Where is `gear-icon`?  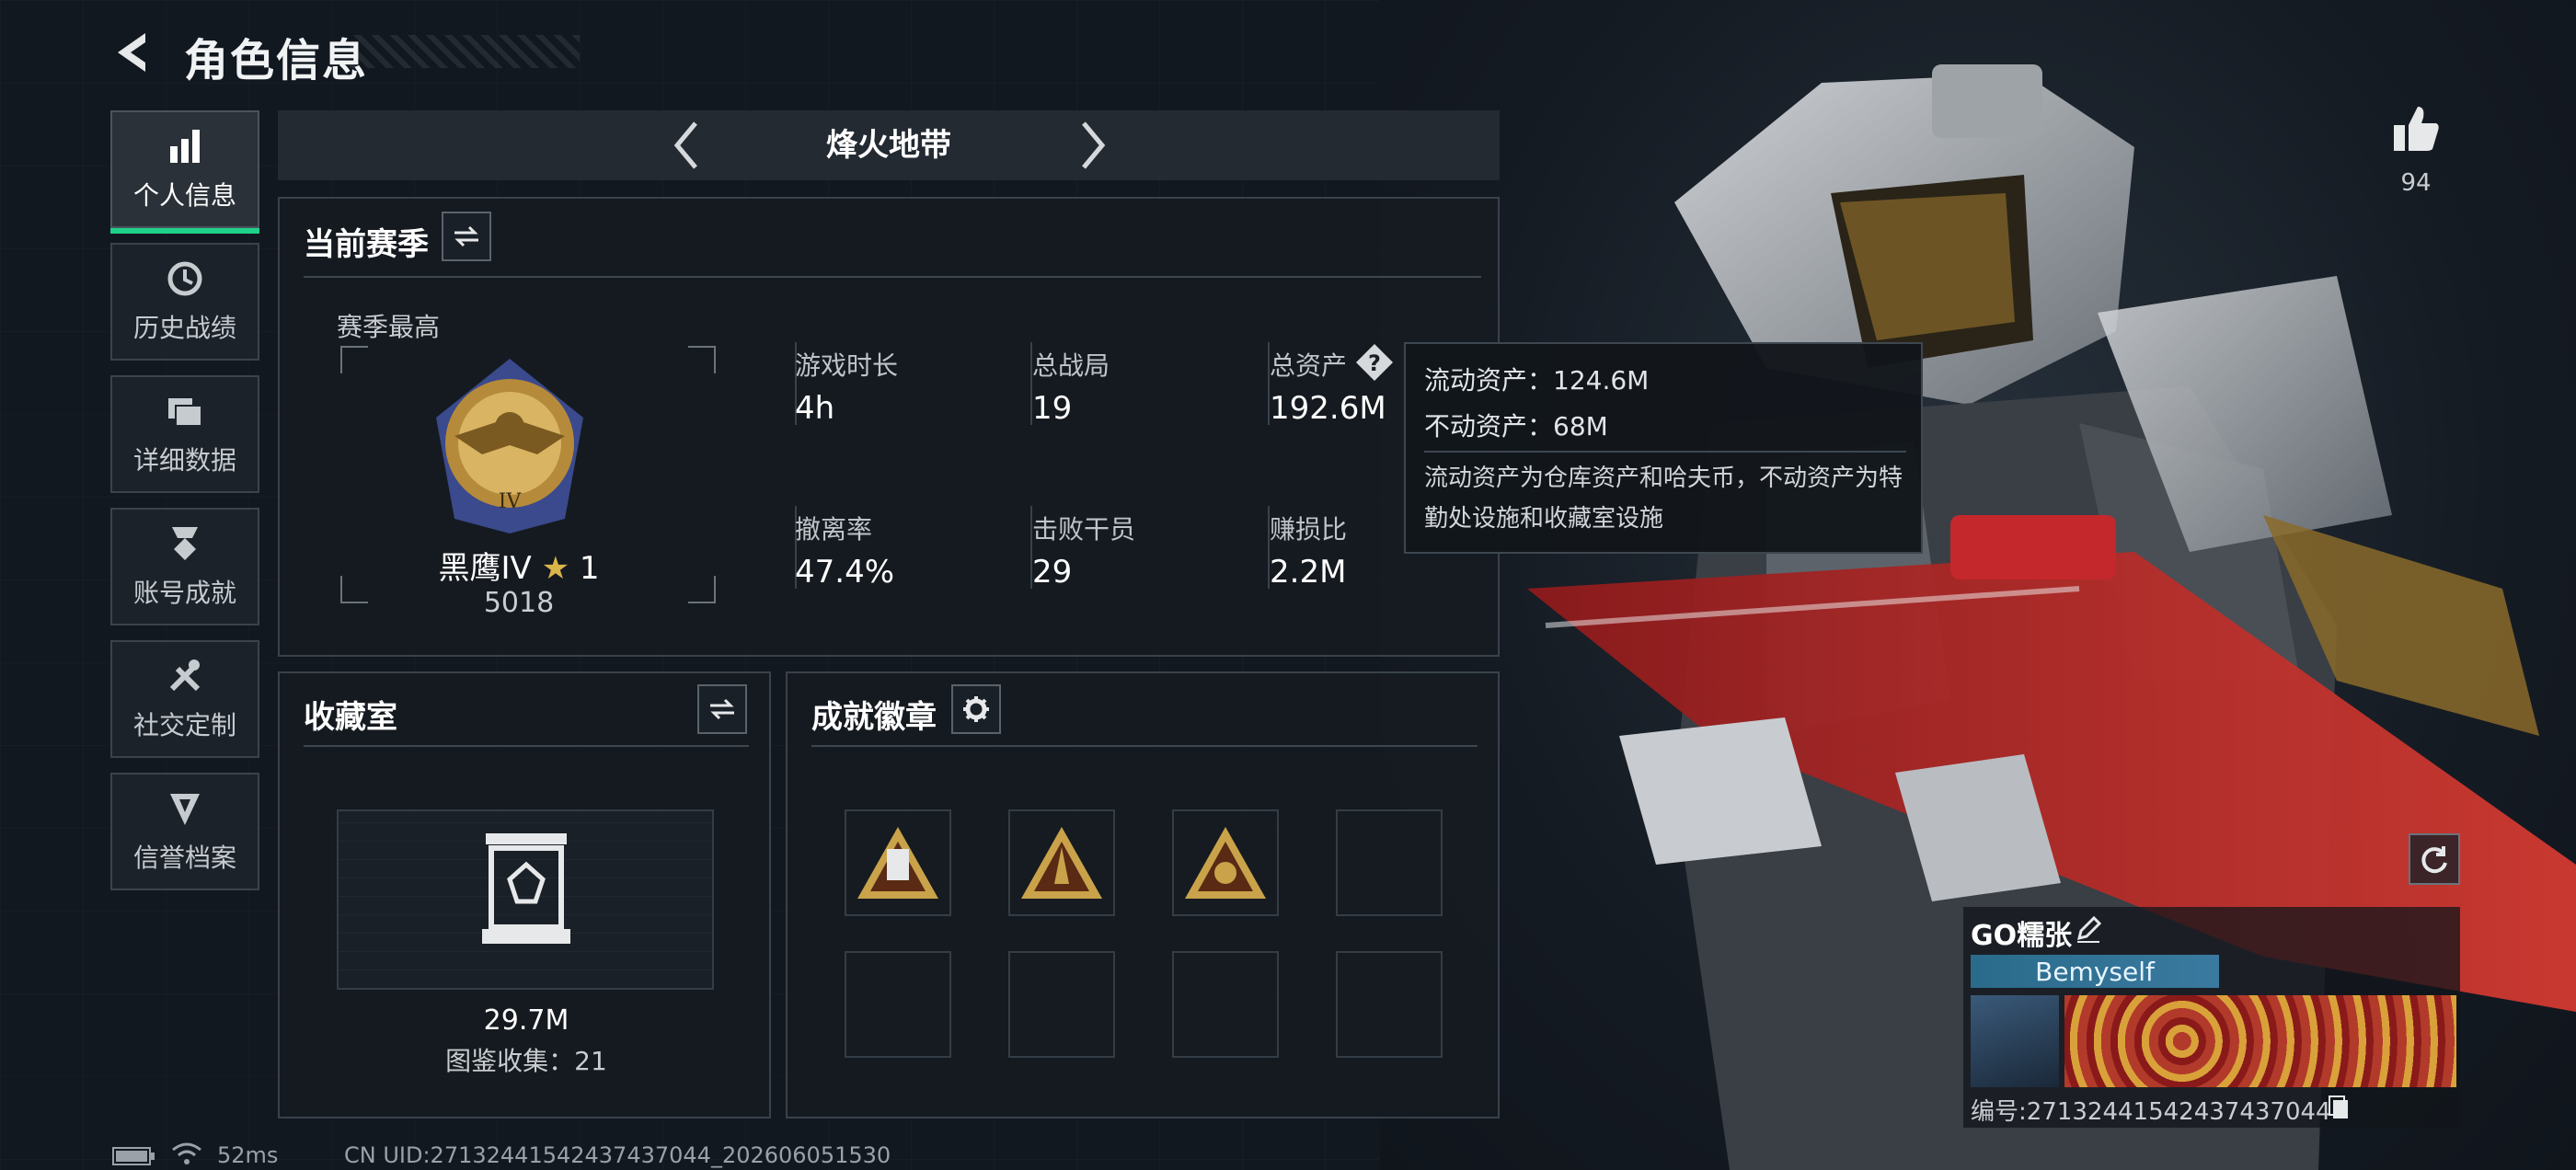 gear-icon is located at coordinates (976, 709).